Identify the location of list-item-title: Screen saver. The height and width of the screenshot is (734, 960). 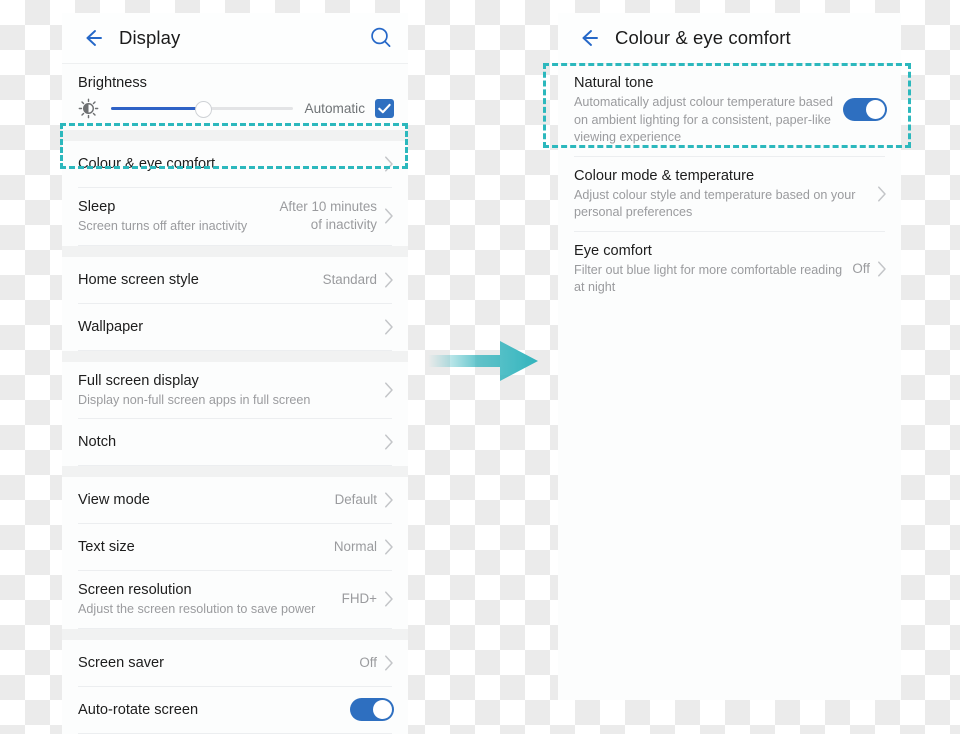
(121, 662).